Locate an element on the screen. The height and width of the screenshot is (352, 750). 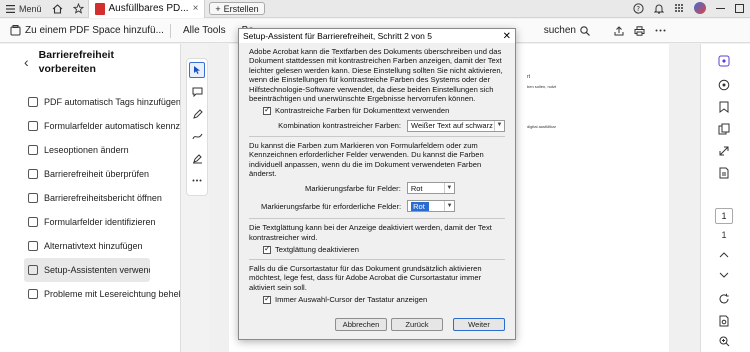
star-icon is located at coordinates (78, 8).